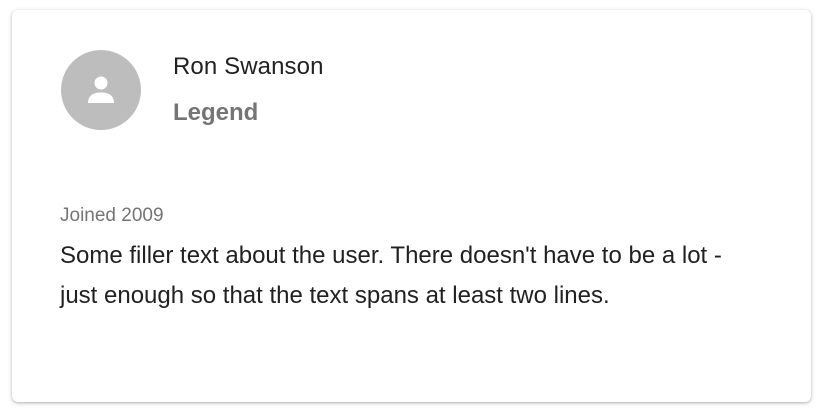 The image size is (824, 417). I want to click on person-icon, so click(101, 90).